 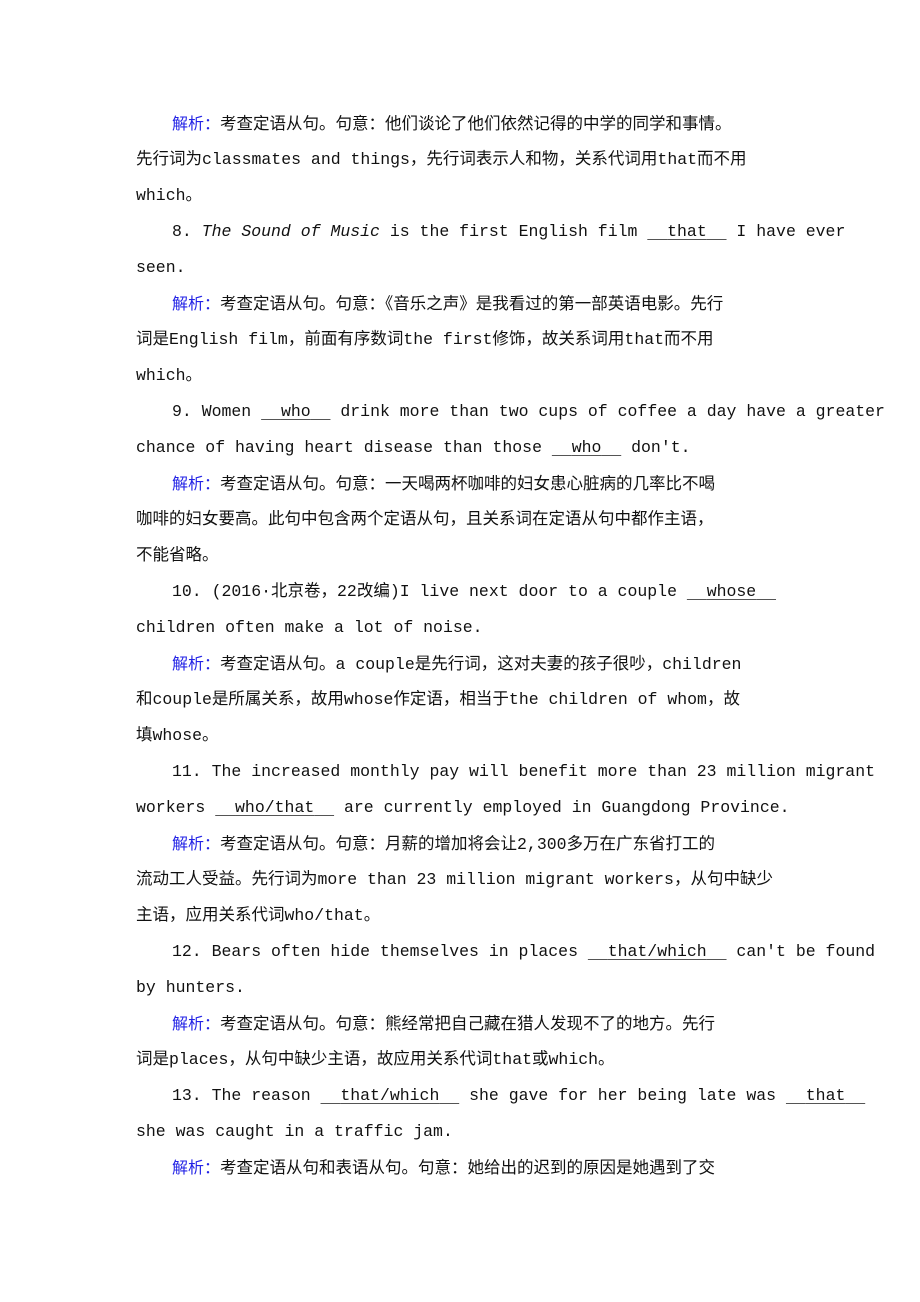 I want to click on question-line: children often make a lot of noise., so click(x=309, y=627).